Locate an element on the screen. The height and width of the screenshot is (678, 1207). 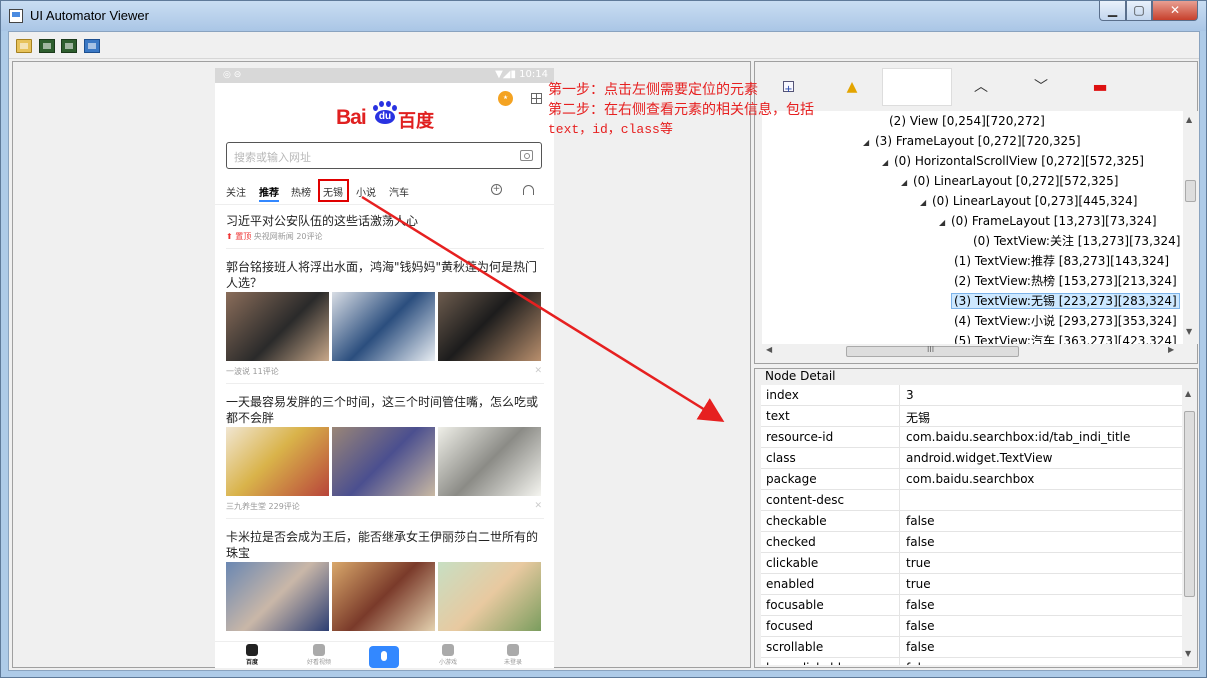
detail-value: com.baidu.searchbox is located at coordinates (970, 479).